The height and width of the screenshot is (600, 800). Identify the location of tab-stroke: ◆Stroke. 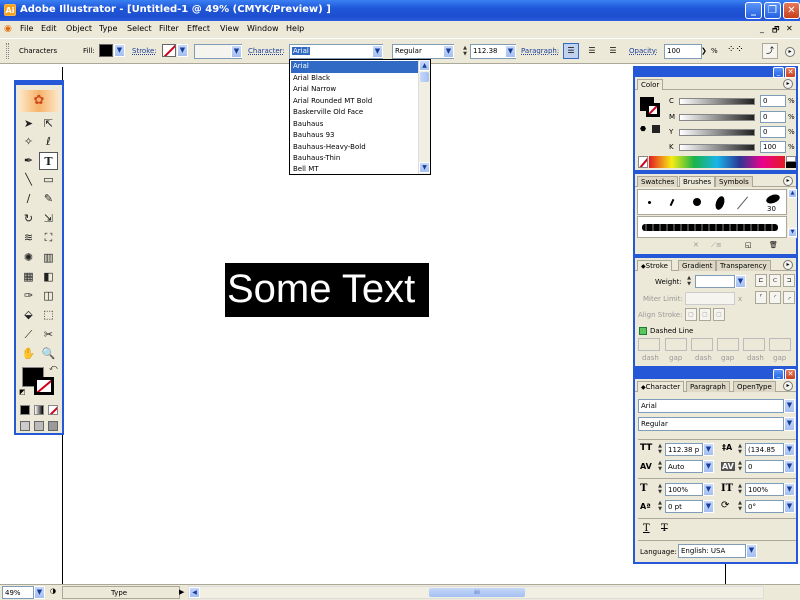
(654, 265).